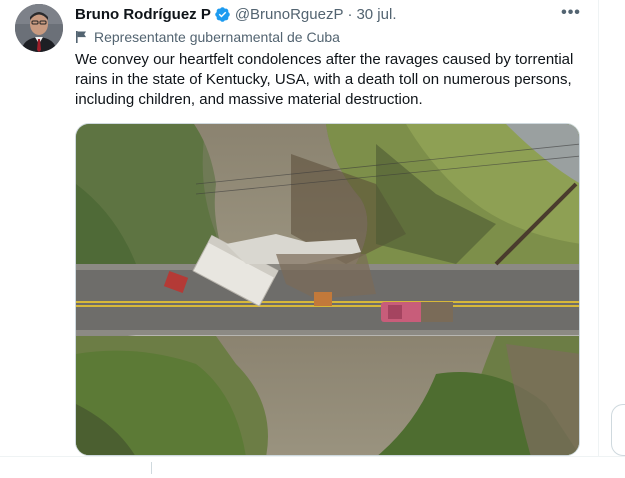  I want to click on side-panel-edge, so click(618, 430).